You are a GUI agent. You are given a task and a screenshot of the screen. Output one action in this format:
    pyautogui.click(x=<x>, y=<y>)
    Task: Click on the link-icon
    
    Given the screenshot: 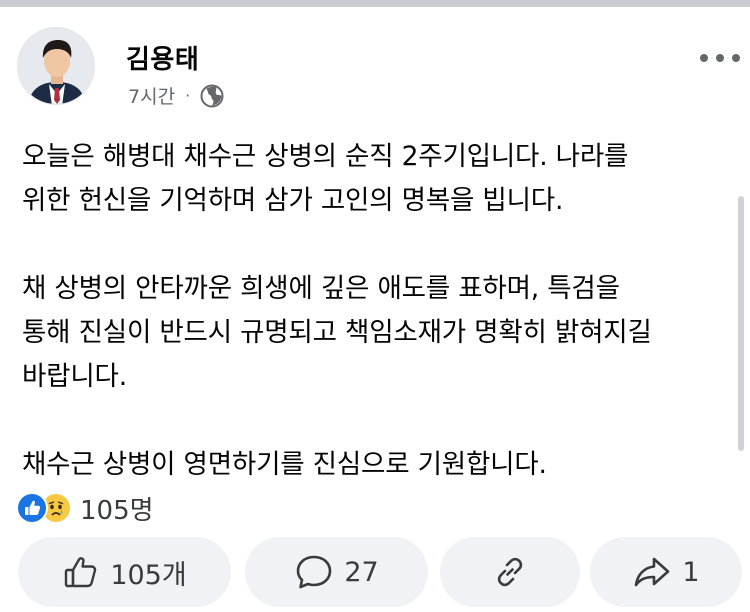 What is the action you would take?
    pyautogui.click(x=510, y=572)
    